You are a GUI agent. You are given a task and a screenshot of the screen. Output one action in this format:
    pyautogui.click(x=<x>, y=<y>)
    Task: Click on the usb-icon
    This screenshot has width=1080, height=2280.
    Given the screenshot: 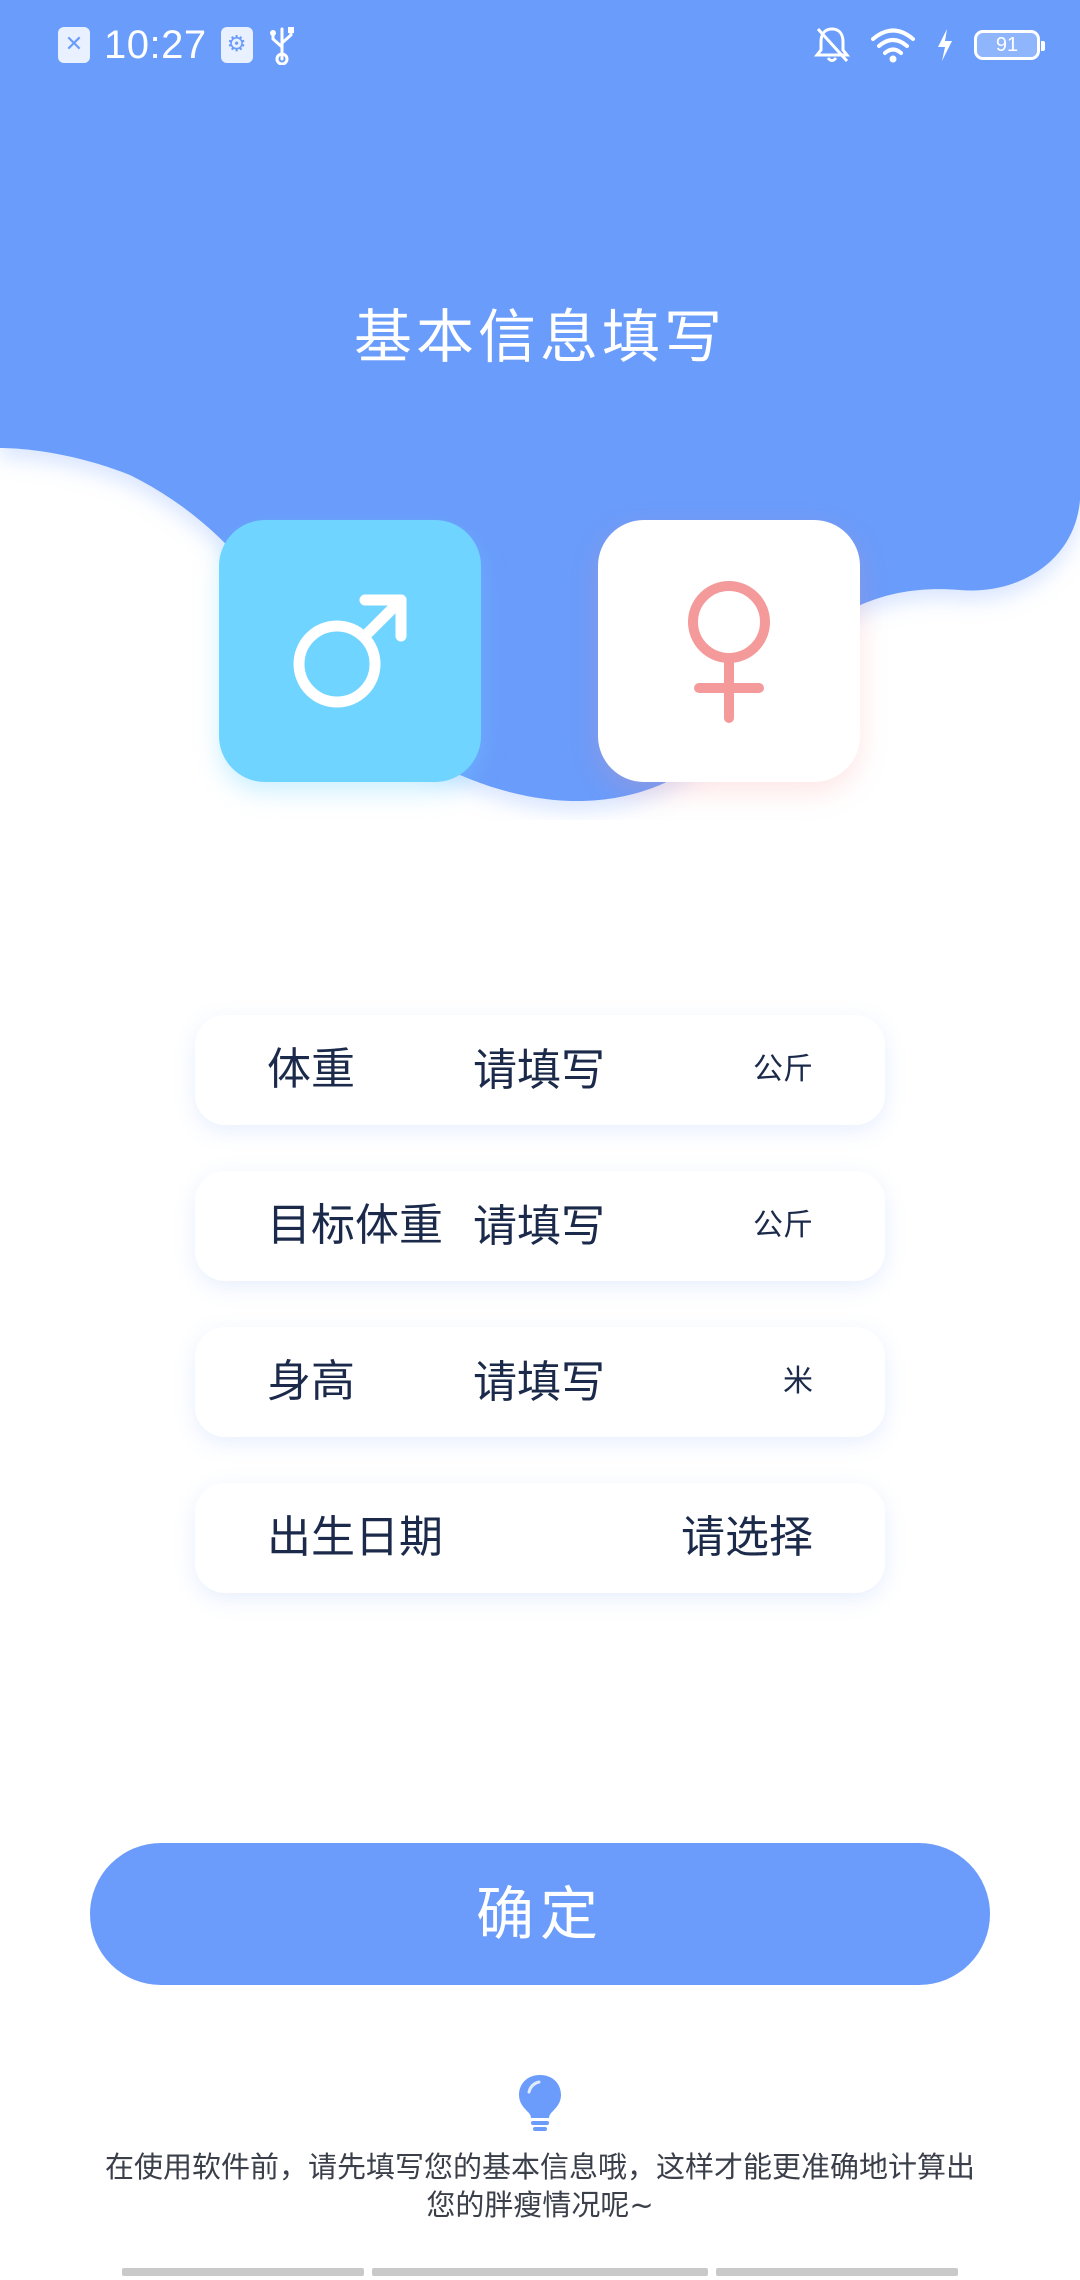 What is the action you would take?
    pyautogui.click(x=281, y=46)
    